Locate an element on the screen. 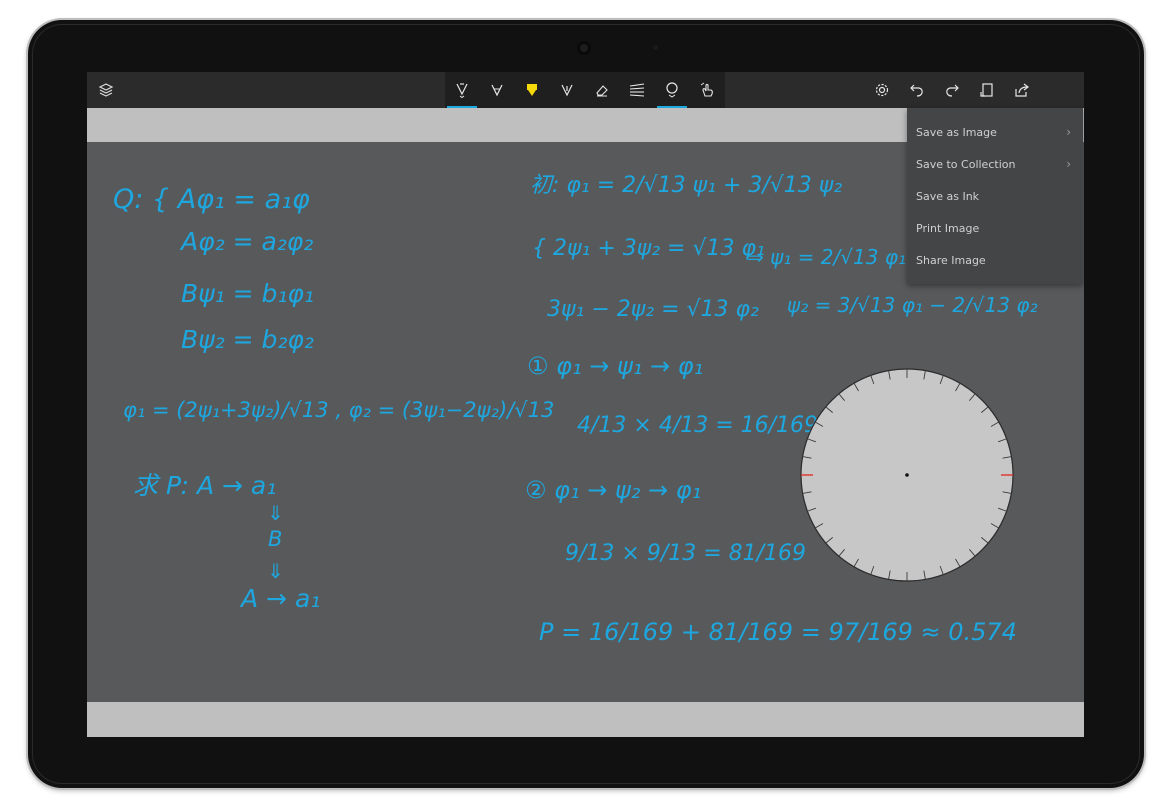  ink-line: 4/13 × 4/13 = 16/169 is located at coordinates (697, 425).